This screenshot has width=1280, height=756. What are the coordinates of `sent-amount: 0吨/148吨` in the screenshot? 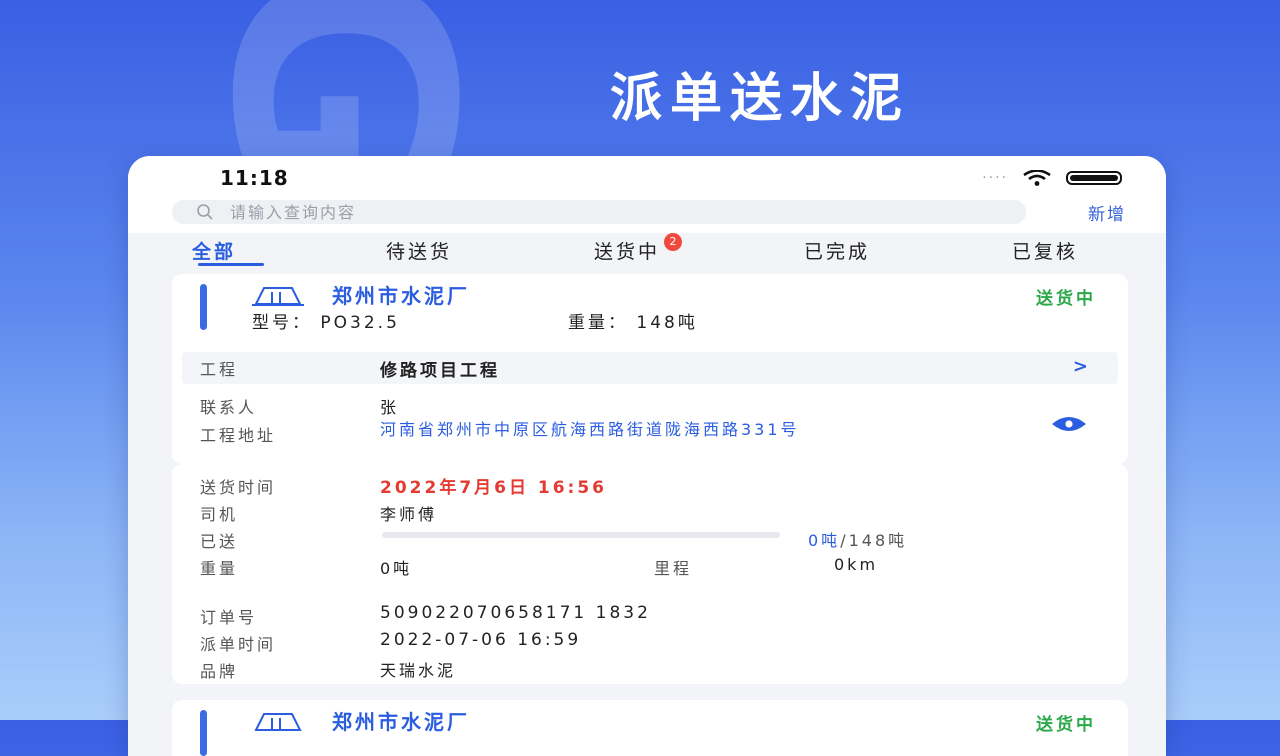 It's located at (857, 539).